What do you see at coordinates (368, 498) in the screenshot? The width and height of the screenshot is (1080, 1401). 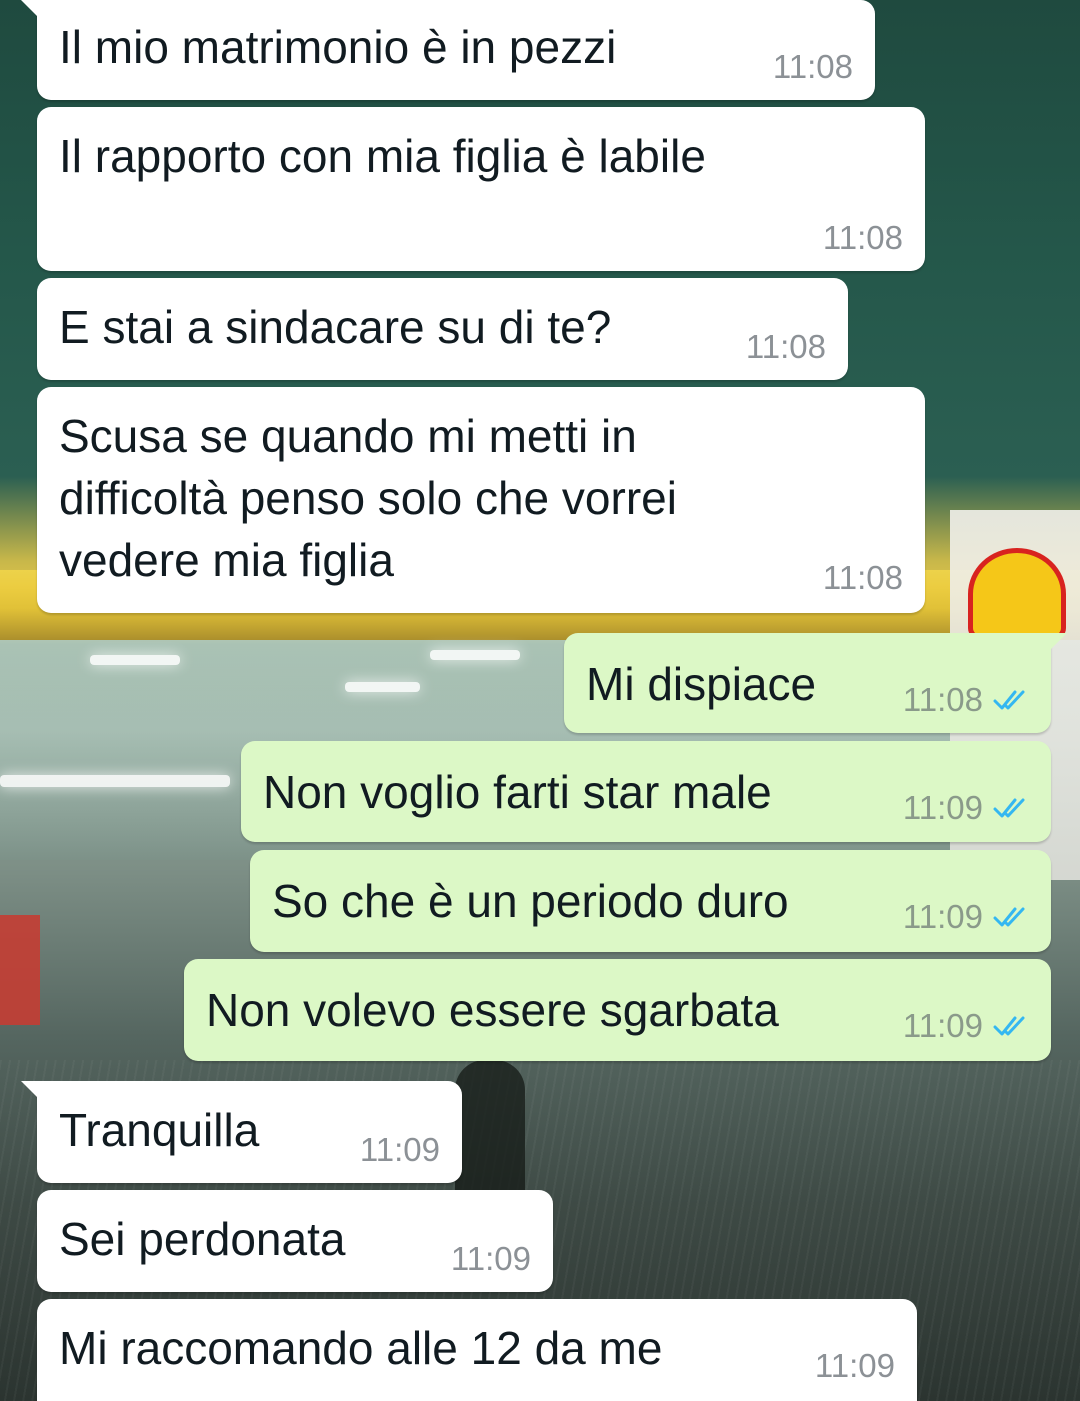 I see `message-text-line: difficoltà penso solo che vorrei` at bounding box center [368, 498].